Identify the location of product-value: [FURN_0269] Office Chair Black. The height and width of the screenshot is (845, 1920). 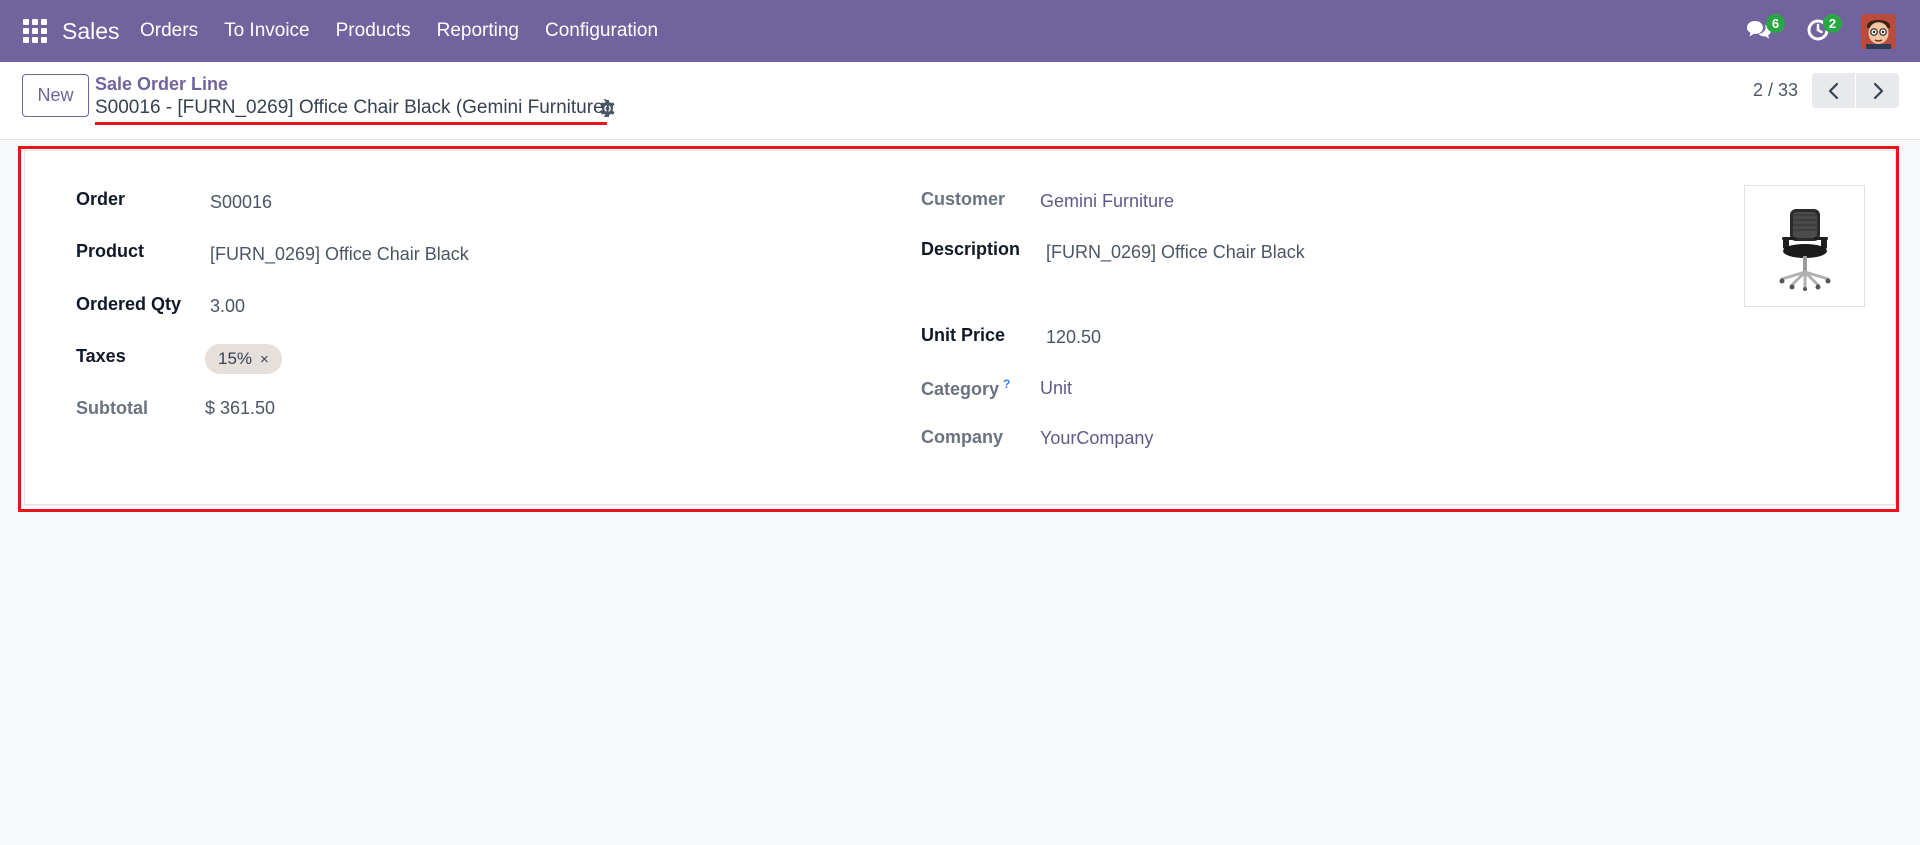
(339, 254).